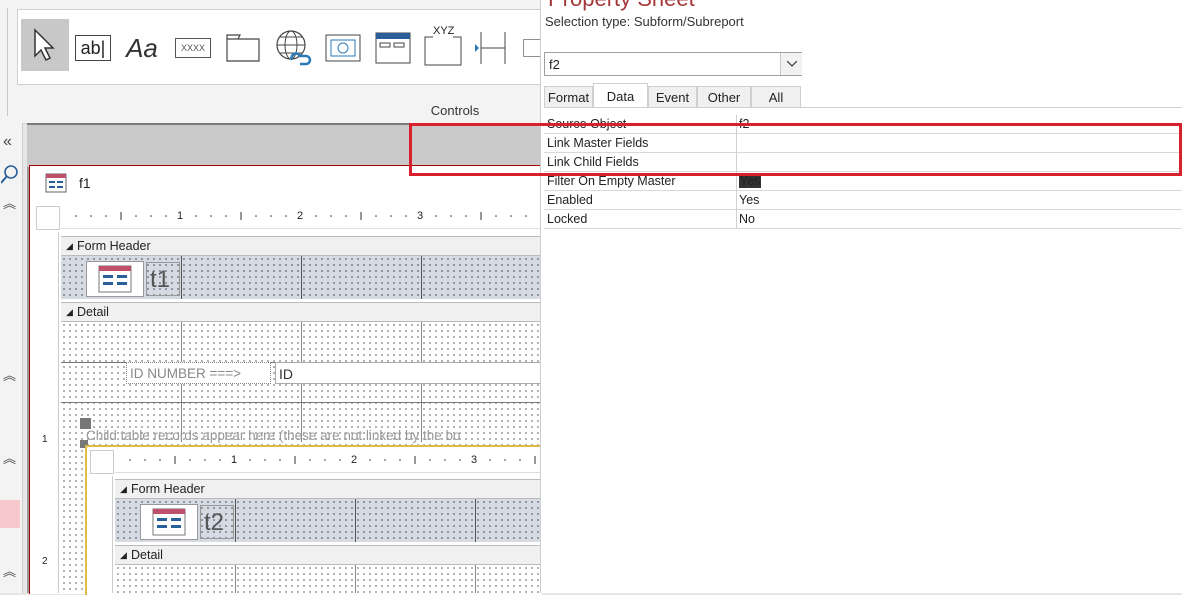 The height and width of the screenshot is (595, 1182). Describe the element at coordinates (327, 461) in the screenshot. I see `subform-horizontal-ruler: 1 2 3` at that location.